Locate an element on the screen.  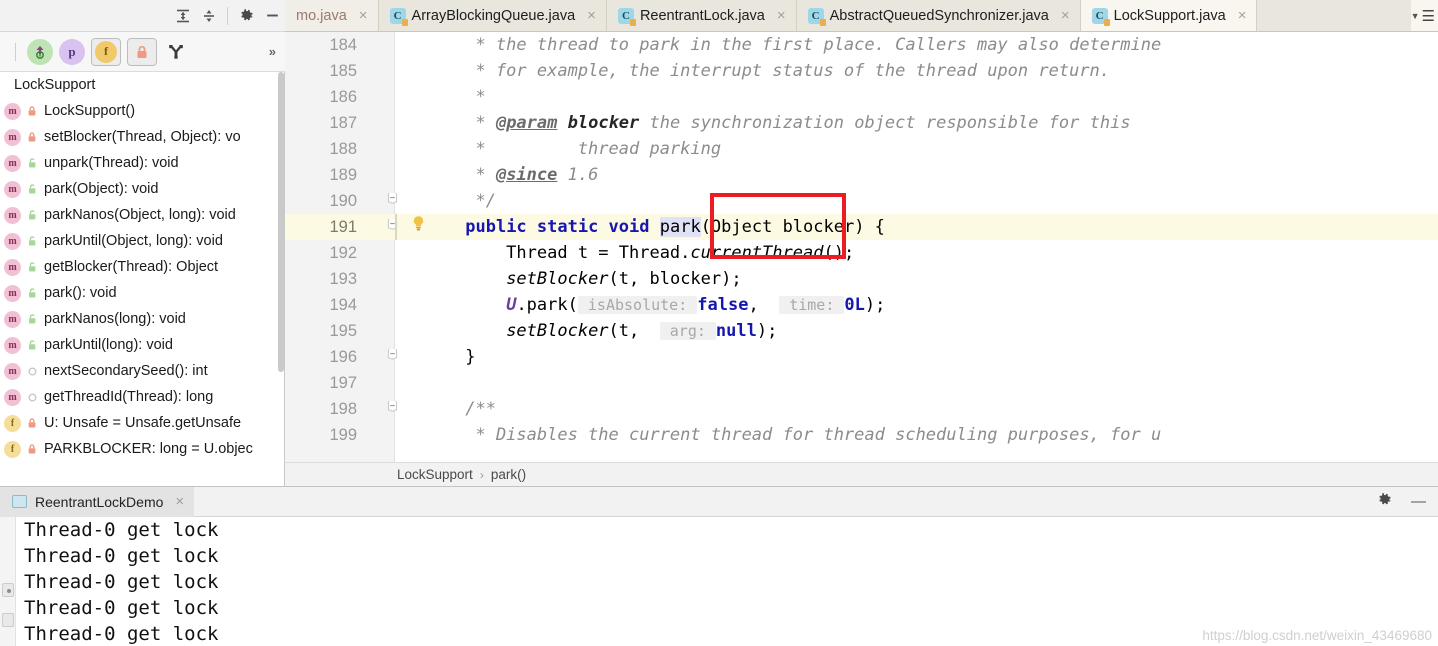
run-tab-reentrantlockdemo: ReentrantLockDemo × is located at coordinates (97, 501).